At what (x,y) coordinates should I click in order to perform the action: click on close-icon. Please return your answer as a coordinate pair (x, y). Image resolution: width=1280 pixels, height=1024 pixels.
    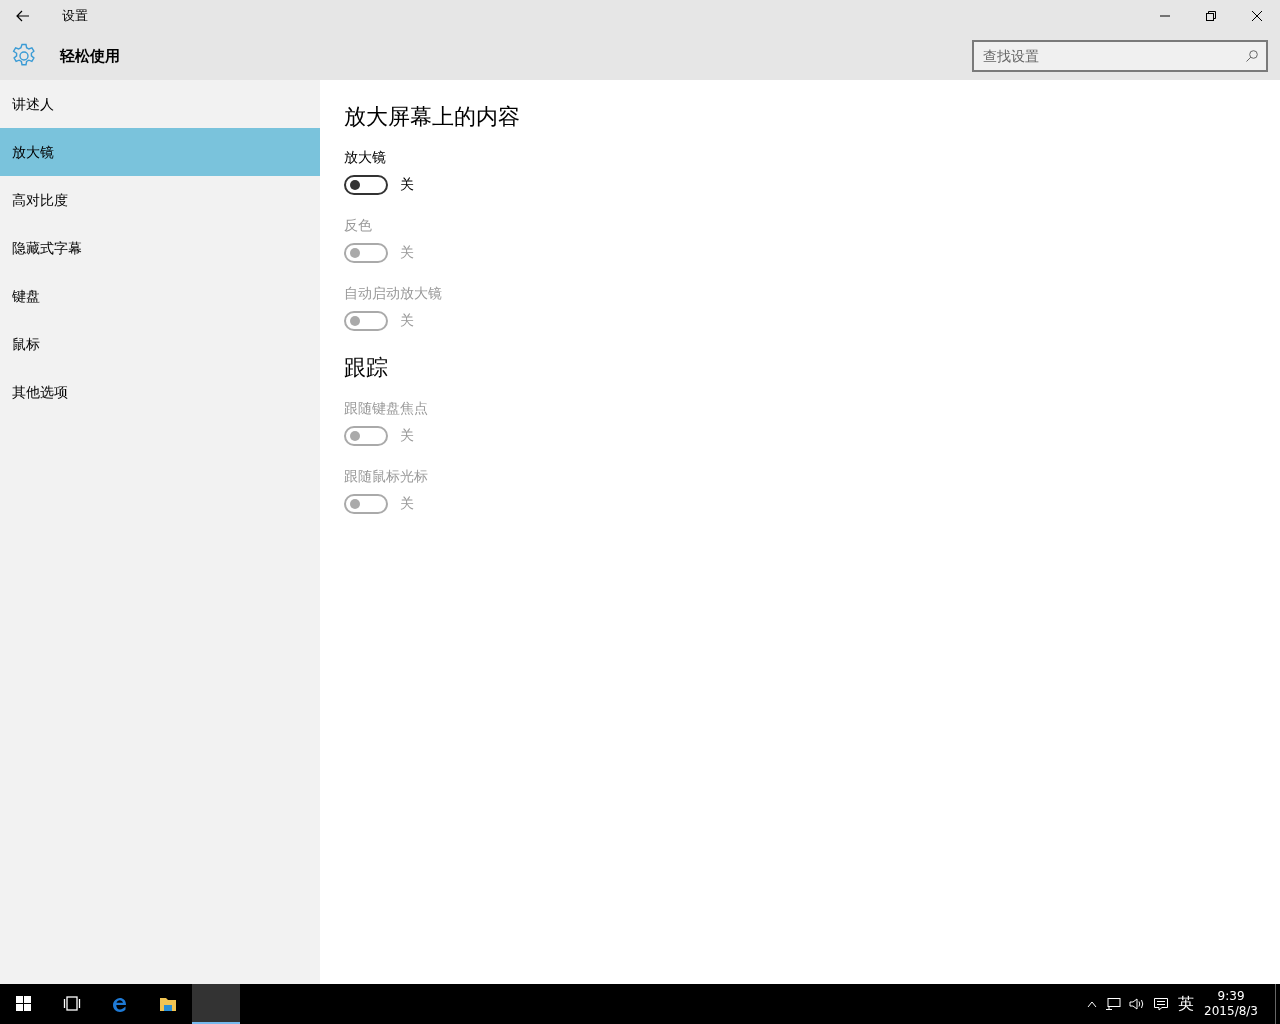
    Looking at the image, I should click on (1257, 16).